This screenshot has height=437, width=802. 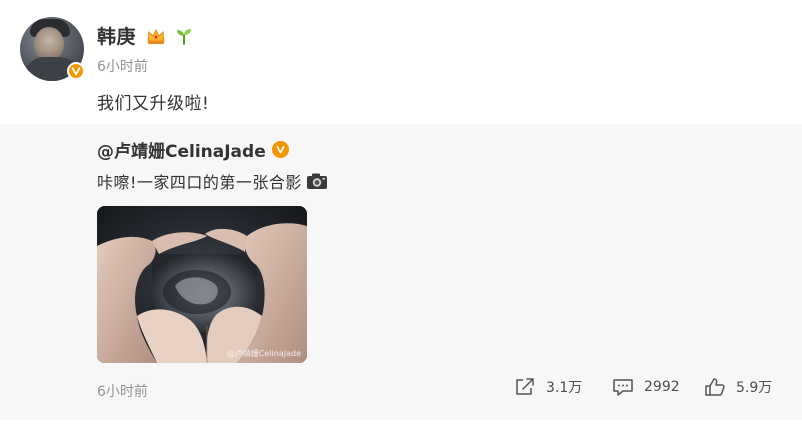 I want to click on camera-icon, so click(x=317, y=181).